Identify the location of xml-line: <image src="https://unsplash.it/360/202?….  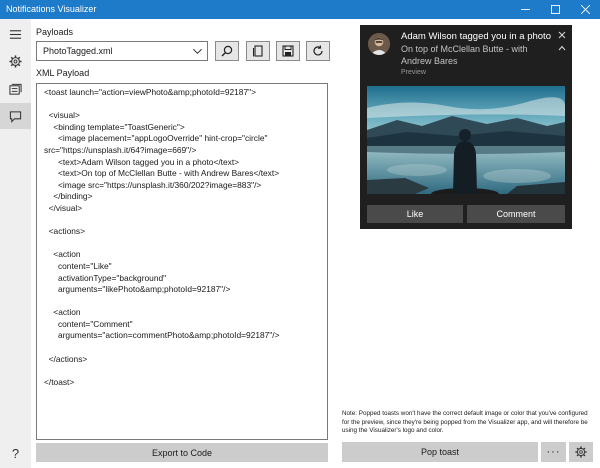
(153, 184).